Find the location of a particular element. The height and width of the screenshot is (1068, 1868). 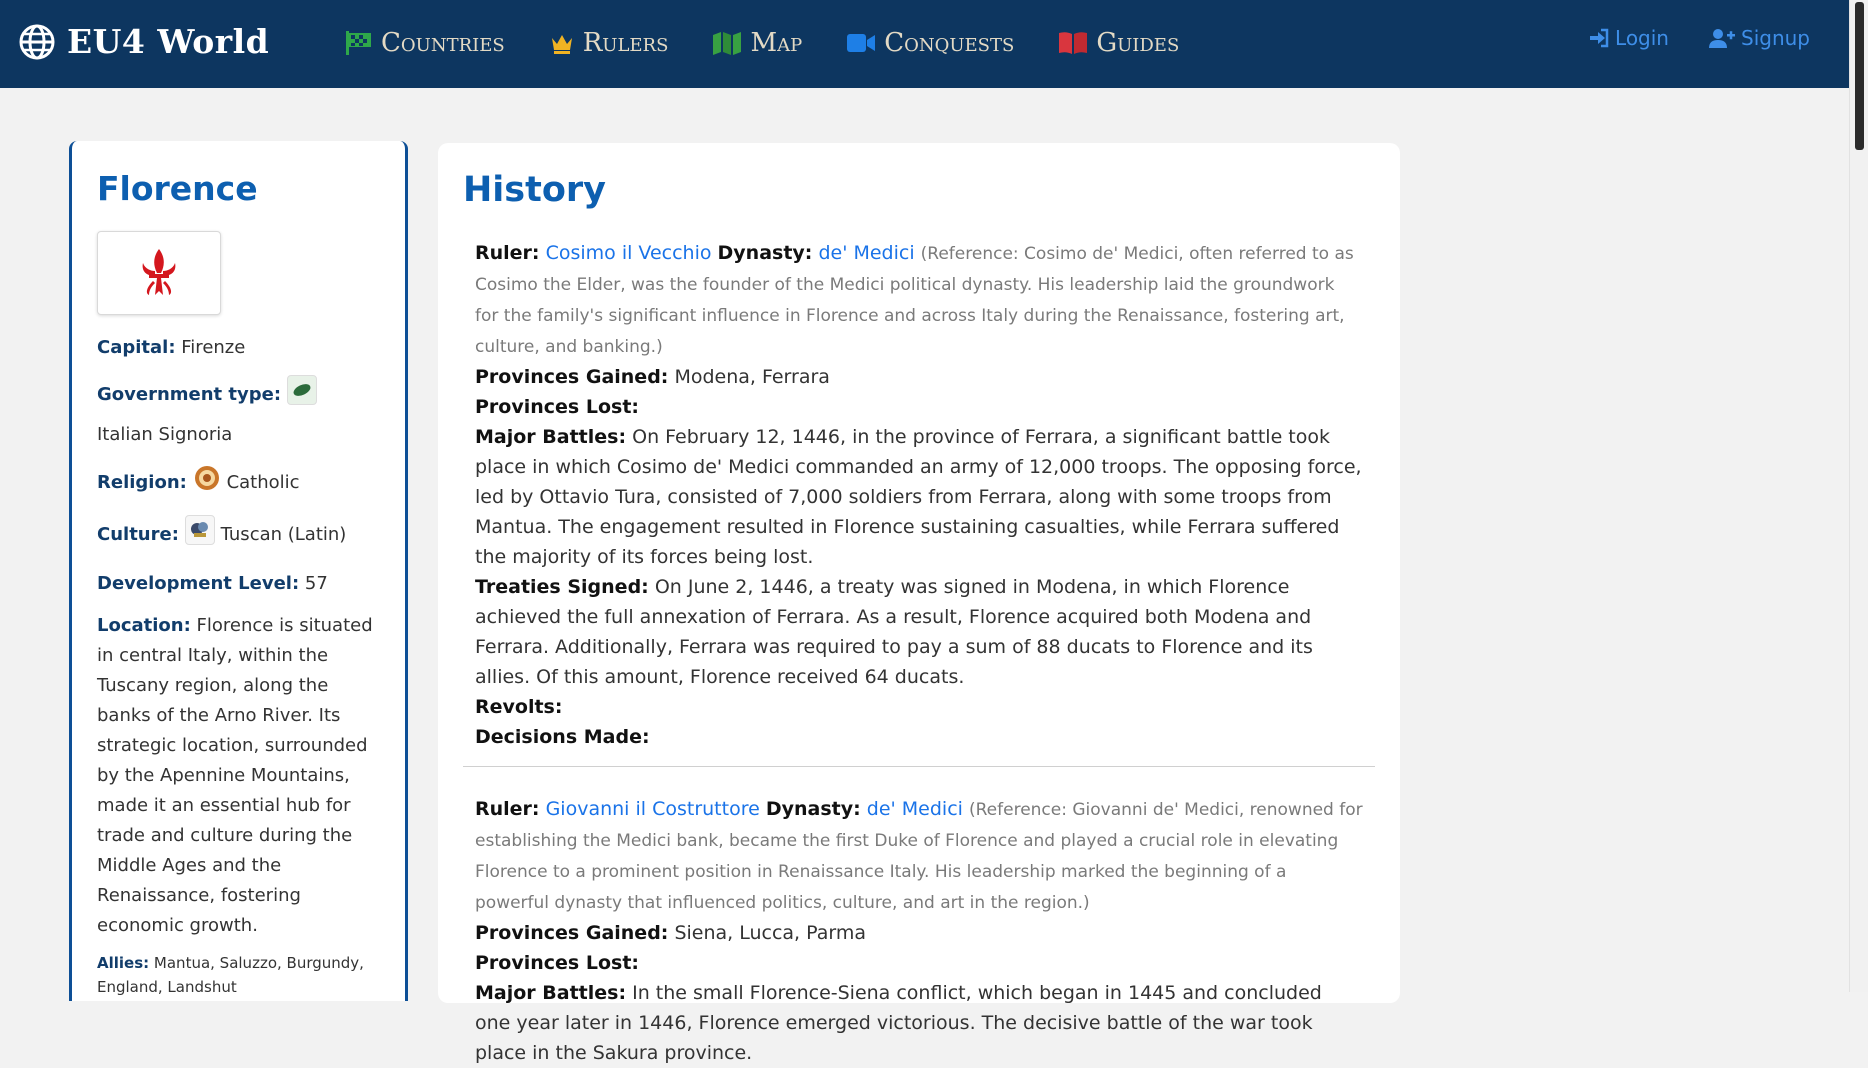

provinces-gained-line: Provinces Gained: Siena, Lucca, Parma is located at coordinates (919, 933).